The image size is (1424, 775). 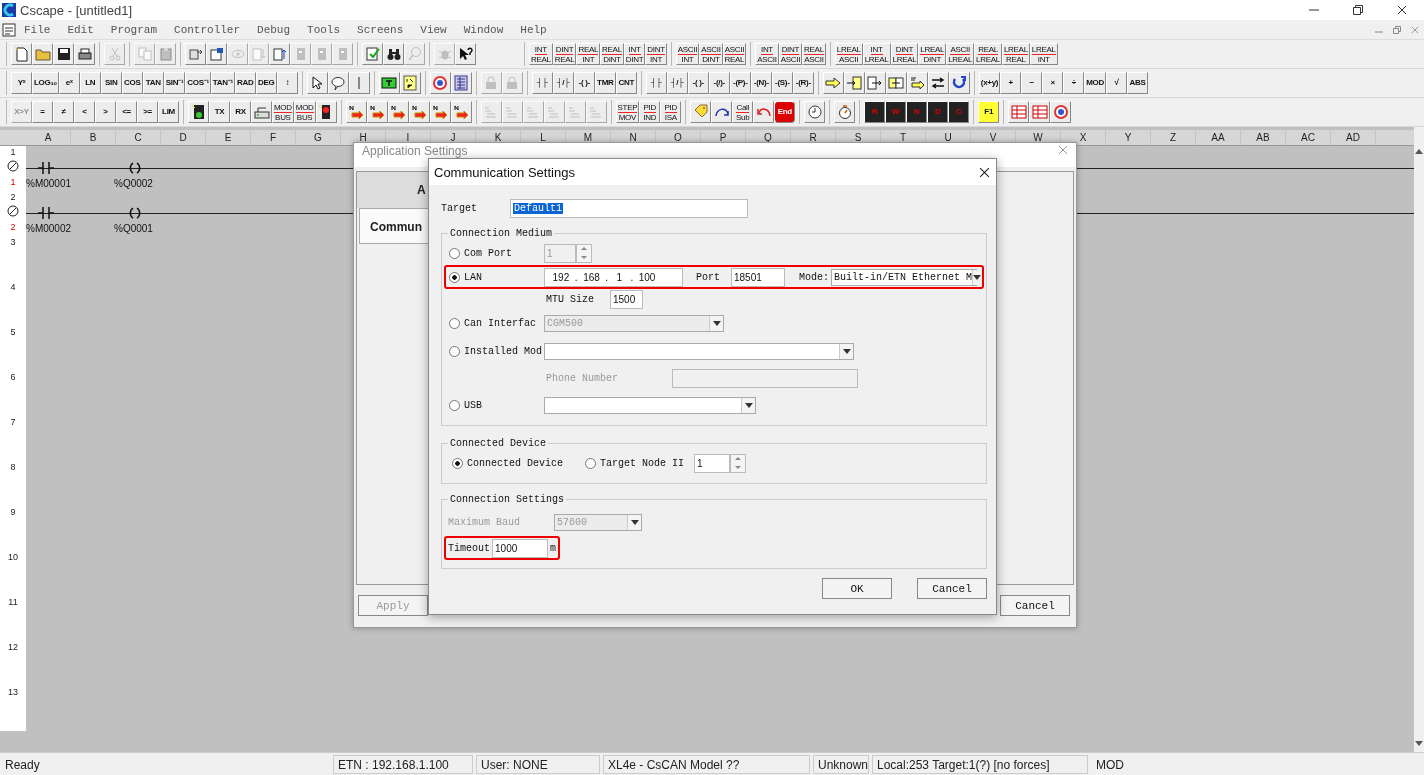 I want to click on toolbar-button: =, so click(x=42, y=112).